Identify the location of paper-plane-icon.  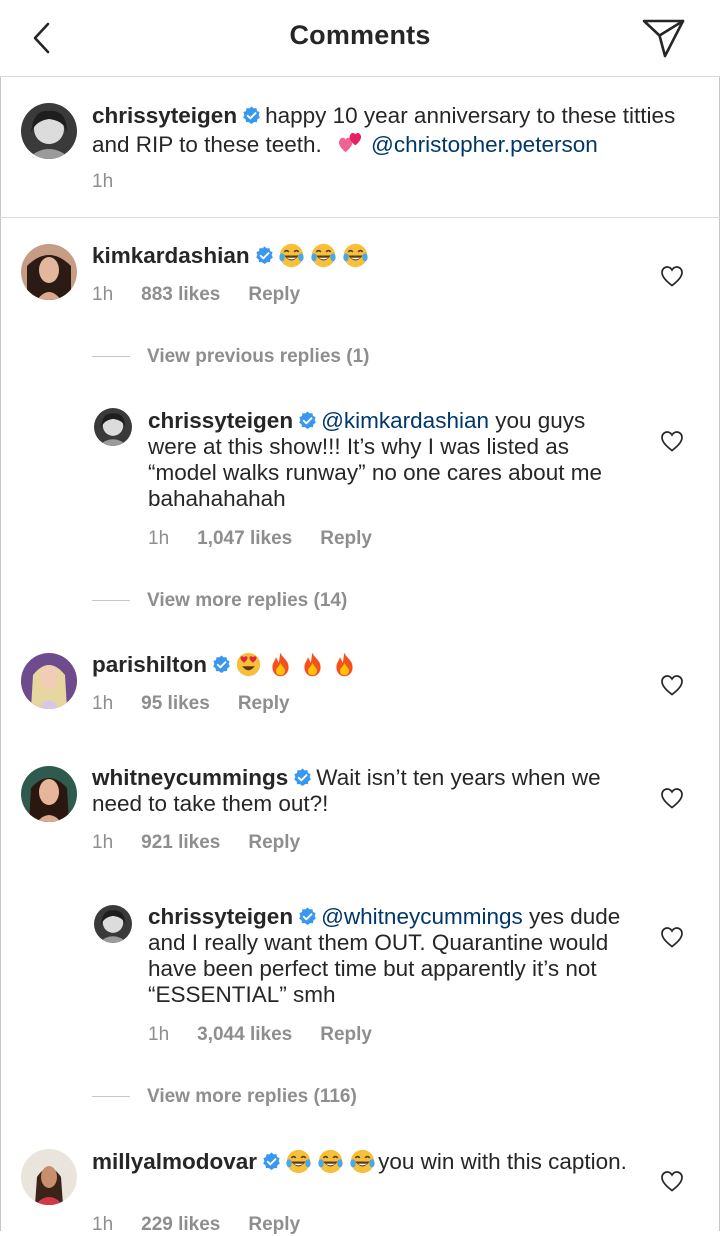
(663, 38).